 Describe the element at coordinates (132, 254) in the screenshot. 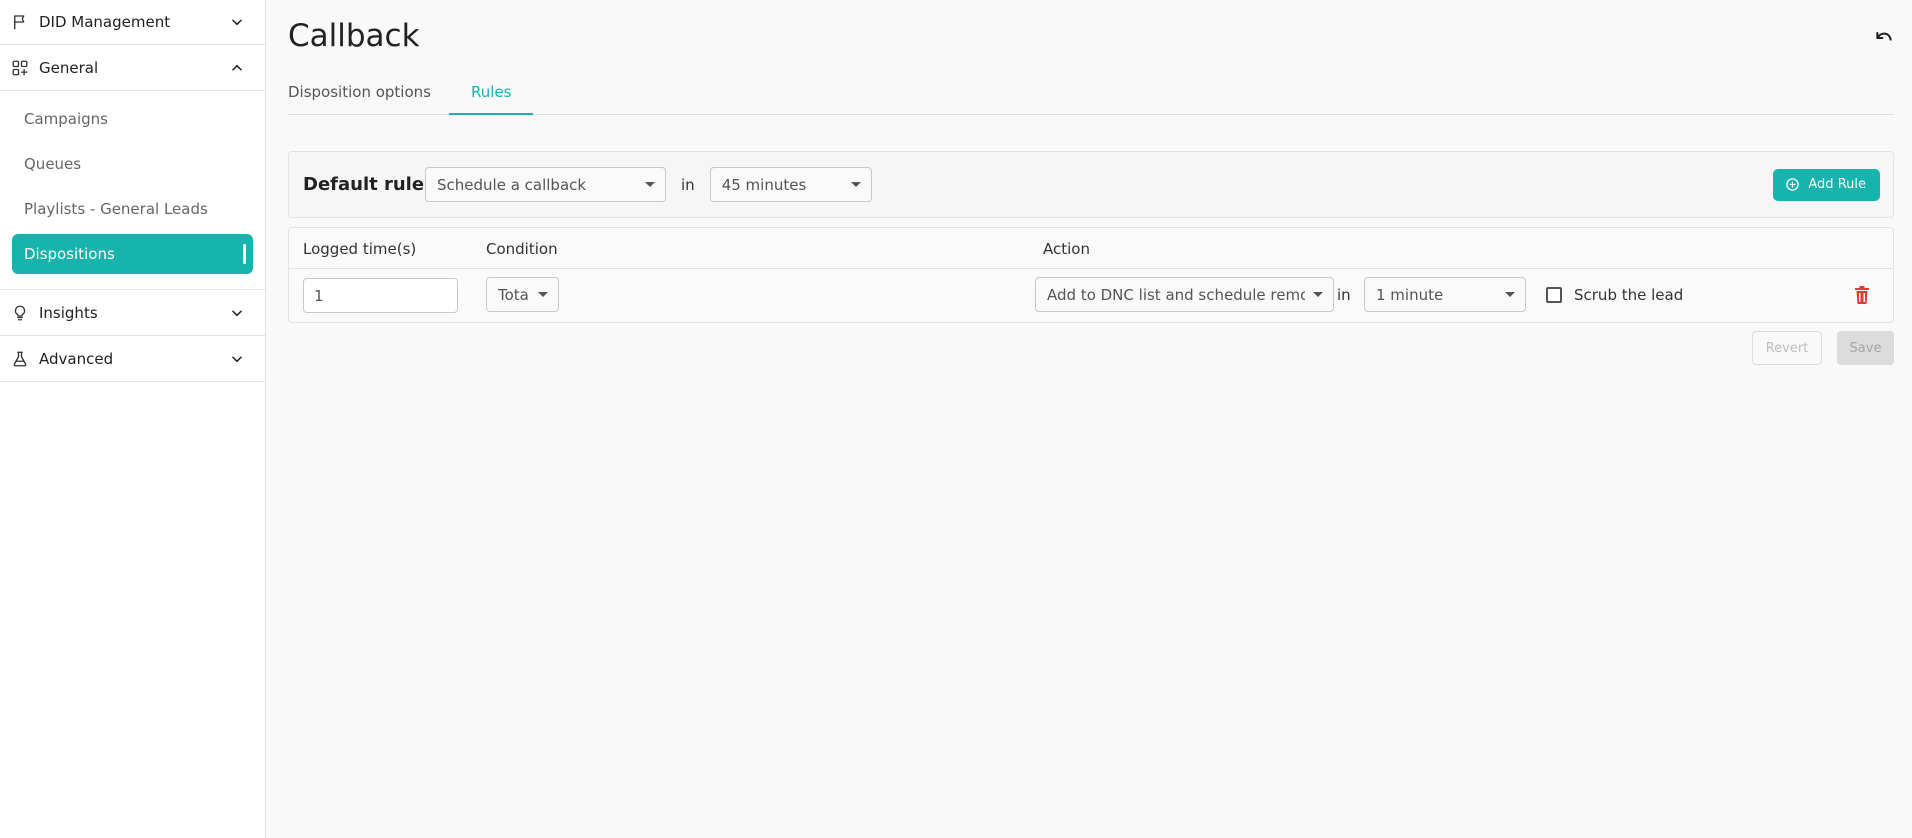

I see `sidebar-item-dispositions: Dispositions` at that location.